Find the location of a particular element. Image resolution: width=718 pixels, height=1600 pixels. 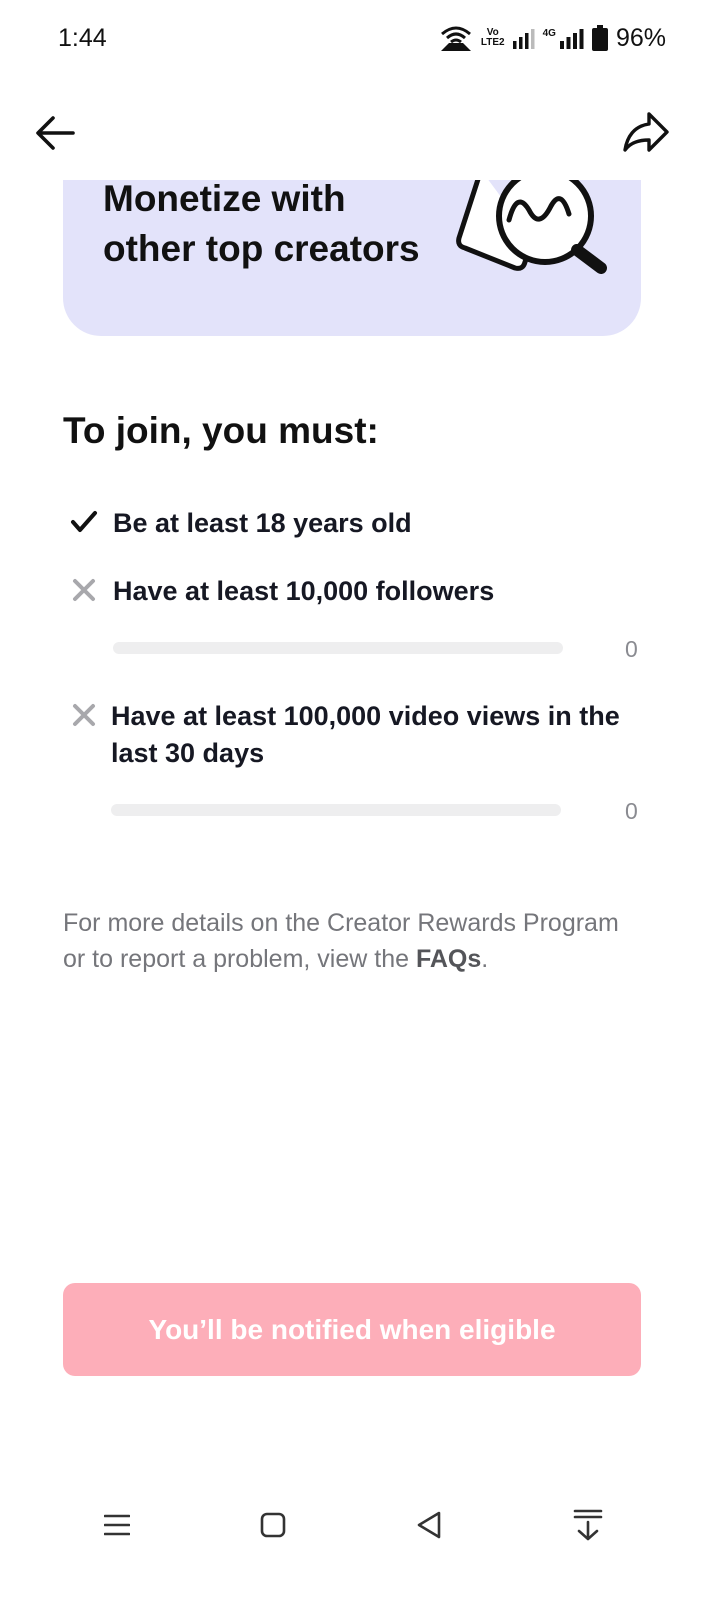

system-navigation-bar is located at coordinates (359, 1525).